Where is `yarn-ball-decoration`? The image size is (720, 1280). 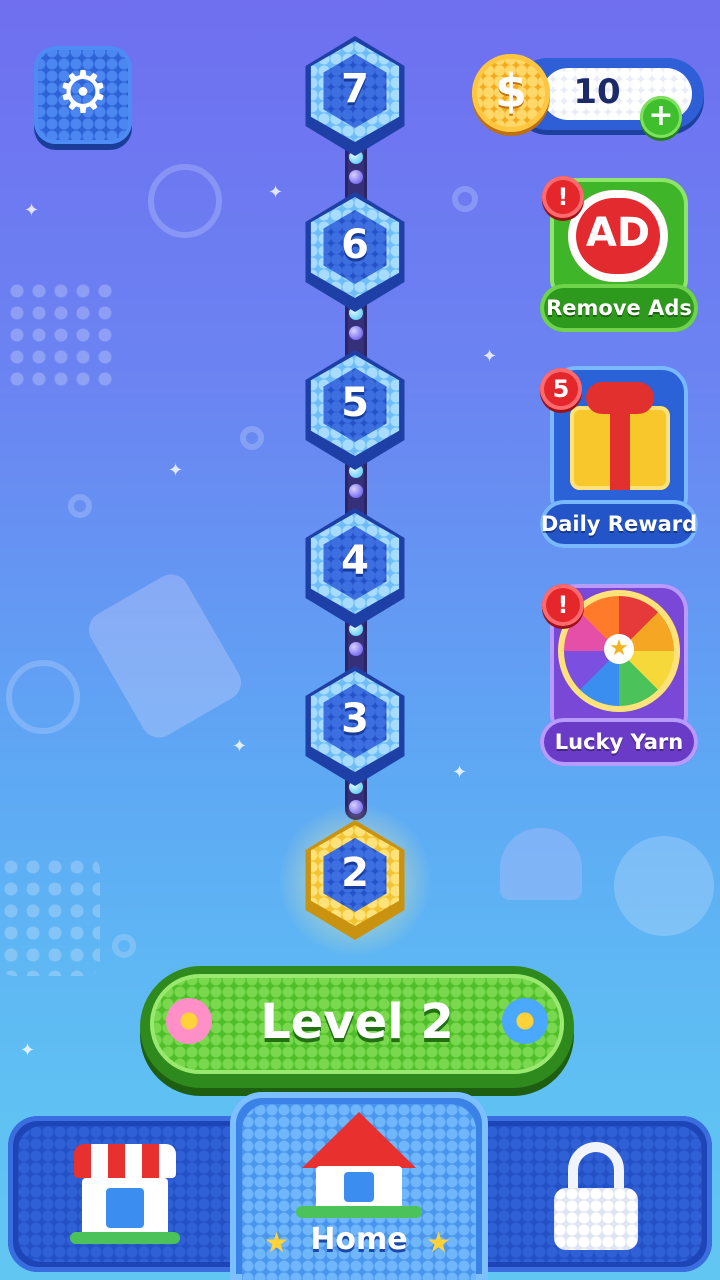
yarn-ball-decoration is located at coordinates (185, 201).